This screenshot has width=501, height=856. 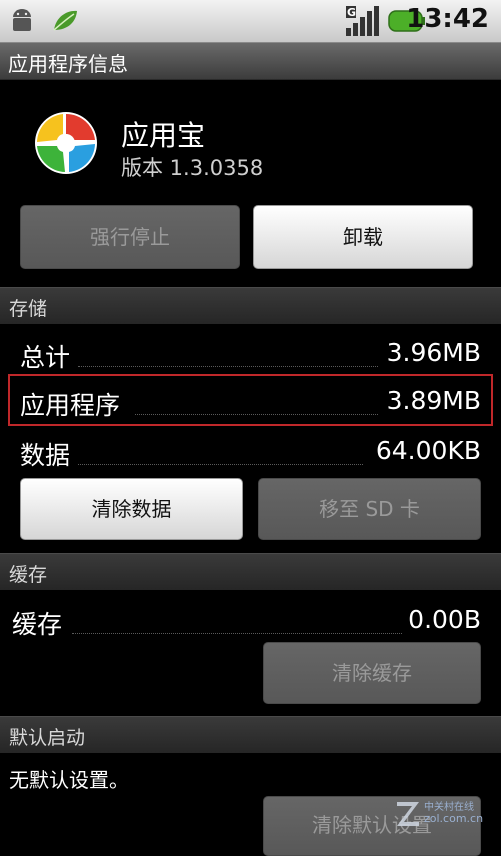 I want to click on zol-logo-icon, so click(x=408, y=814).